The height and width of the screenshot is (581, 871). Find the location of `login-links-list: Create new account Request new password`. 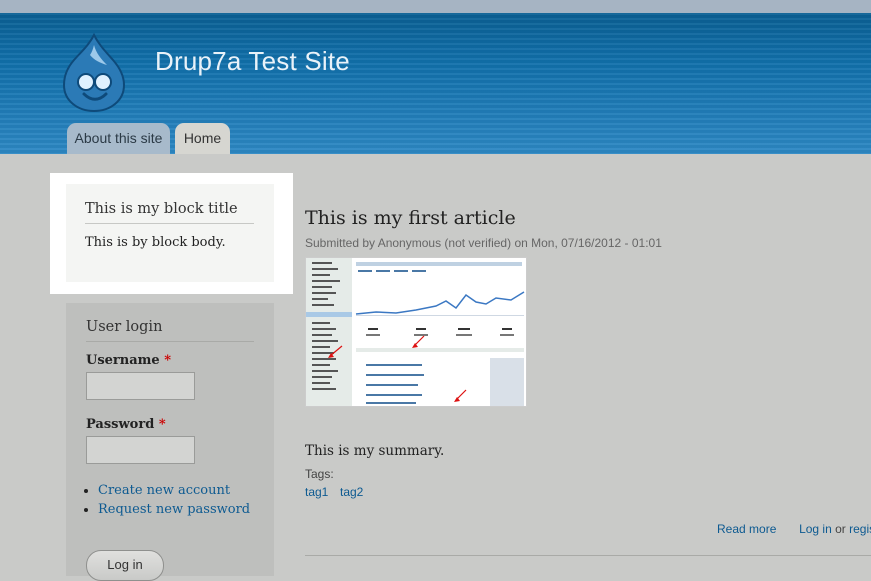

login-links-list: Create new account Request new password is located at coordinates (168, 502).